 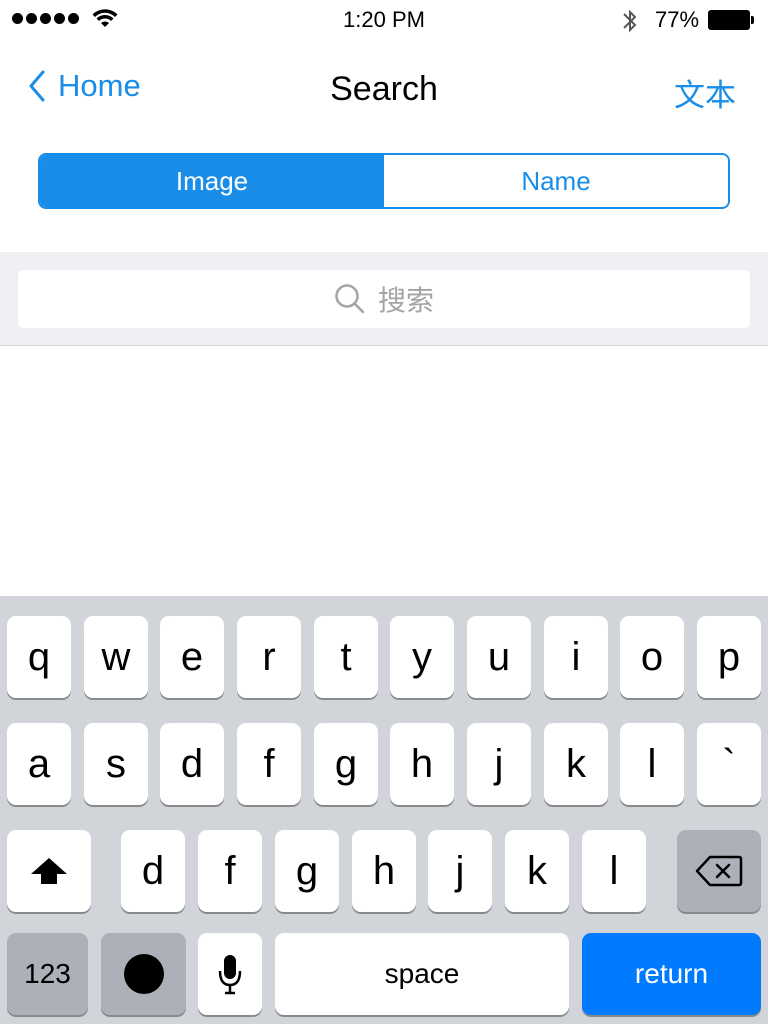 I want to click on key-h2: h, so click(x=384, y=871).